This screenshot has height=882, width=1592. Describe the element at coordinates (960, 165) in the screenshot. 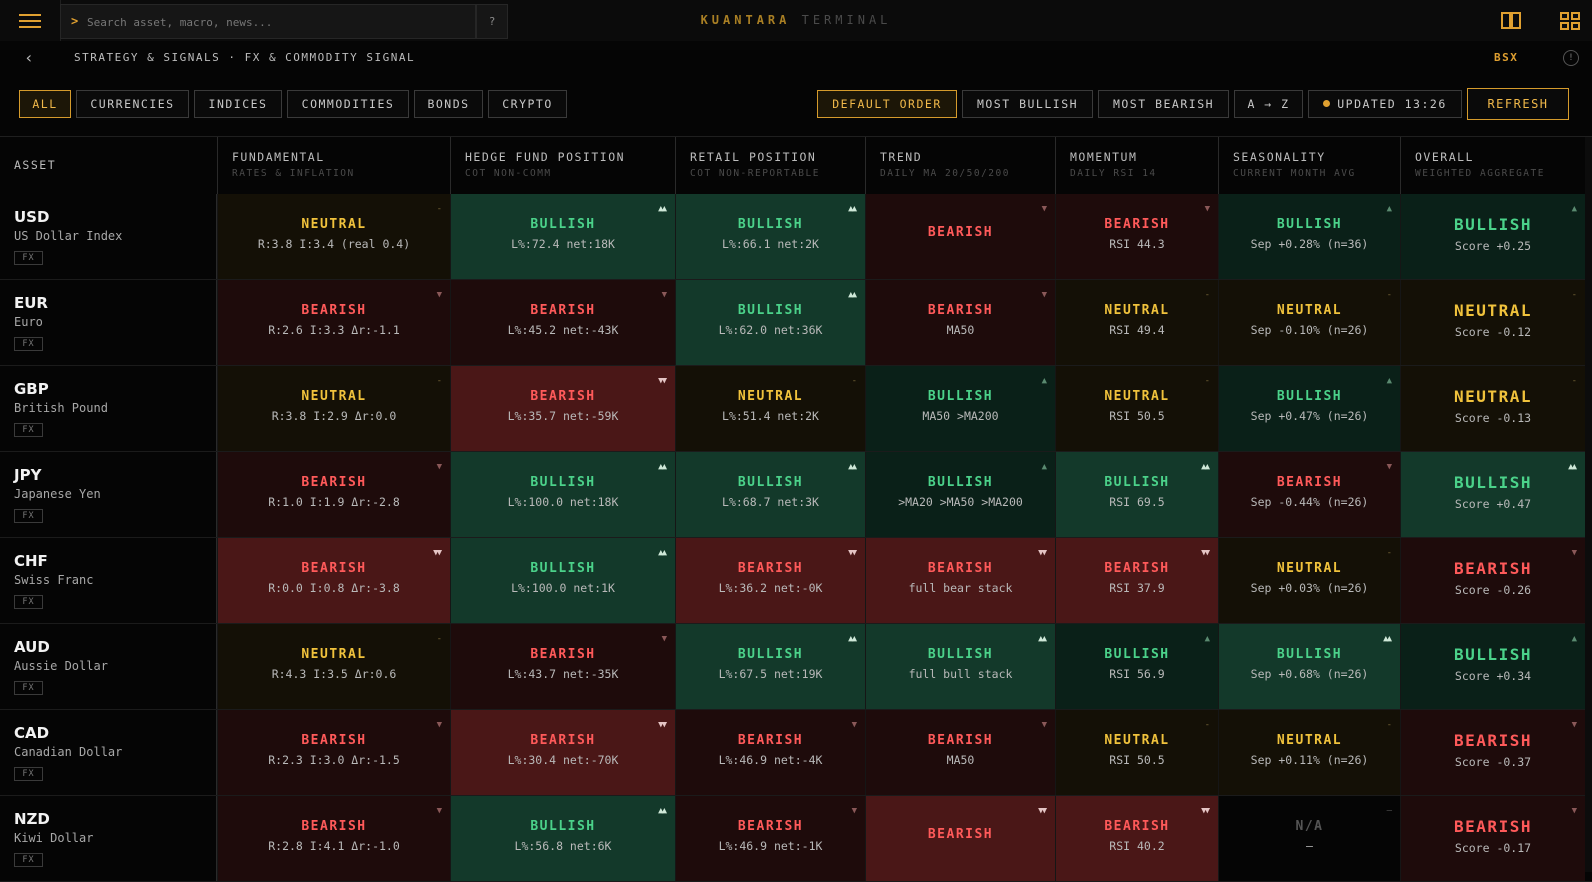

I see `column-header-trend: TREND DAILY MA 20/50/200` at that location.